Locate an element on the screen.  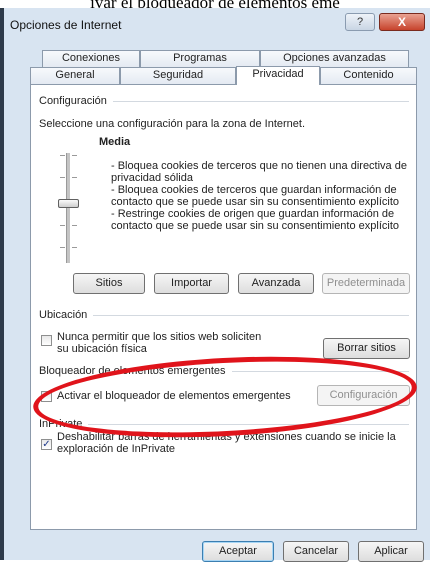
aplicar-button: Aplicar is located at coordinates (391, 551).